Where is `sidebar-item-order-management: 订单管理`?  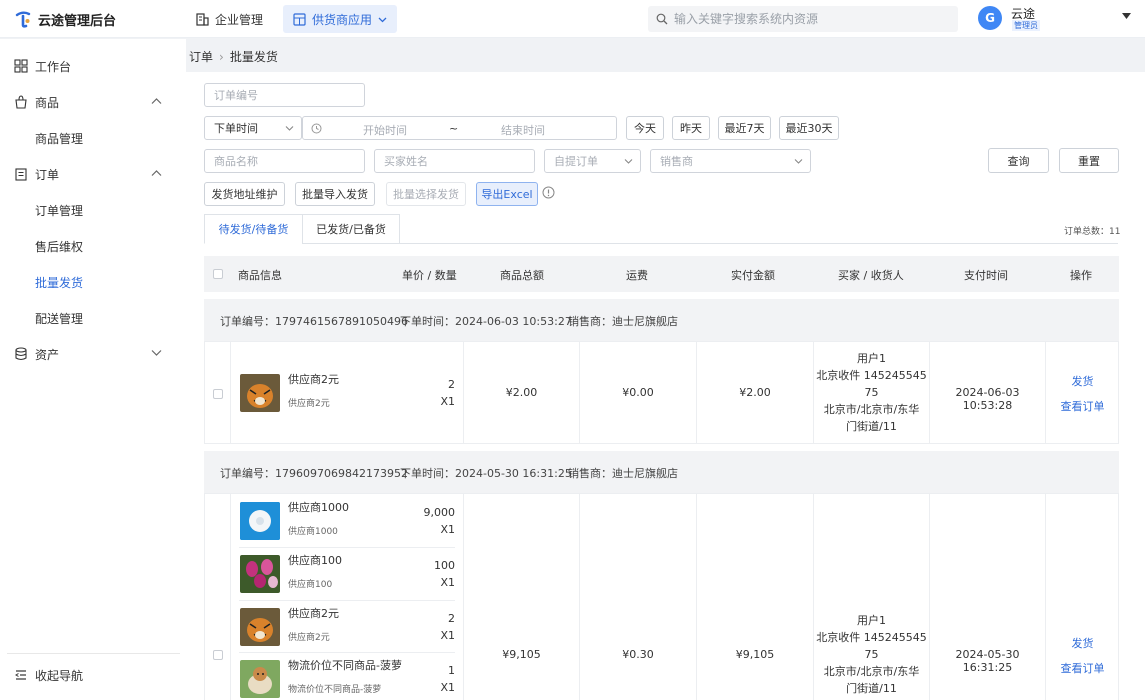
sidebar-item-order-management: 订单管理 is located at coordinates (93, 210).